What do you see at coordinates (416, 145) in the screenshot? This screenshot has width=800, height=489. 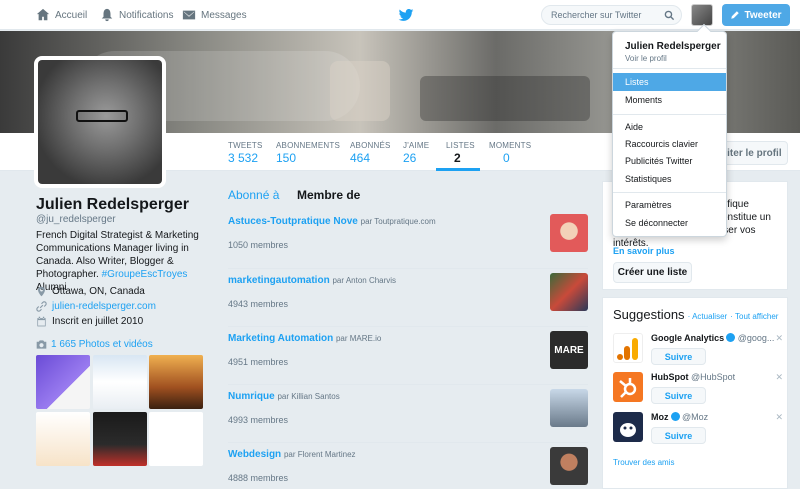 I see `stat-label: J'AIME` at bounding box center [416, 145].